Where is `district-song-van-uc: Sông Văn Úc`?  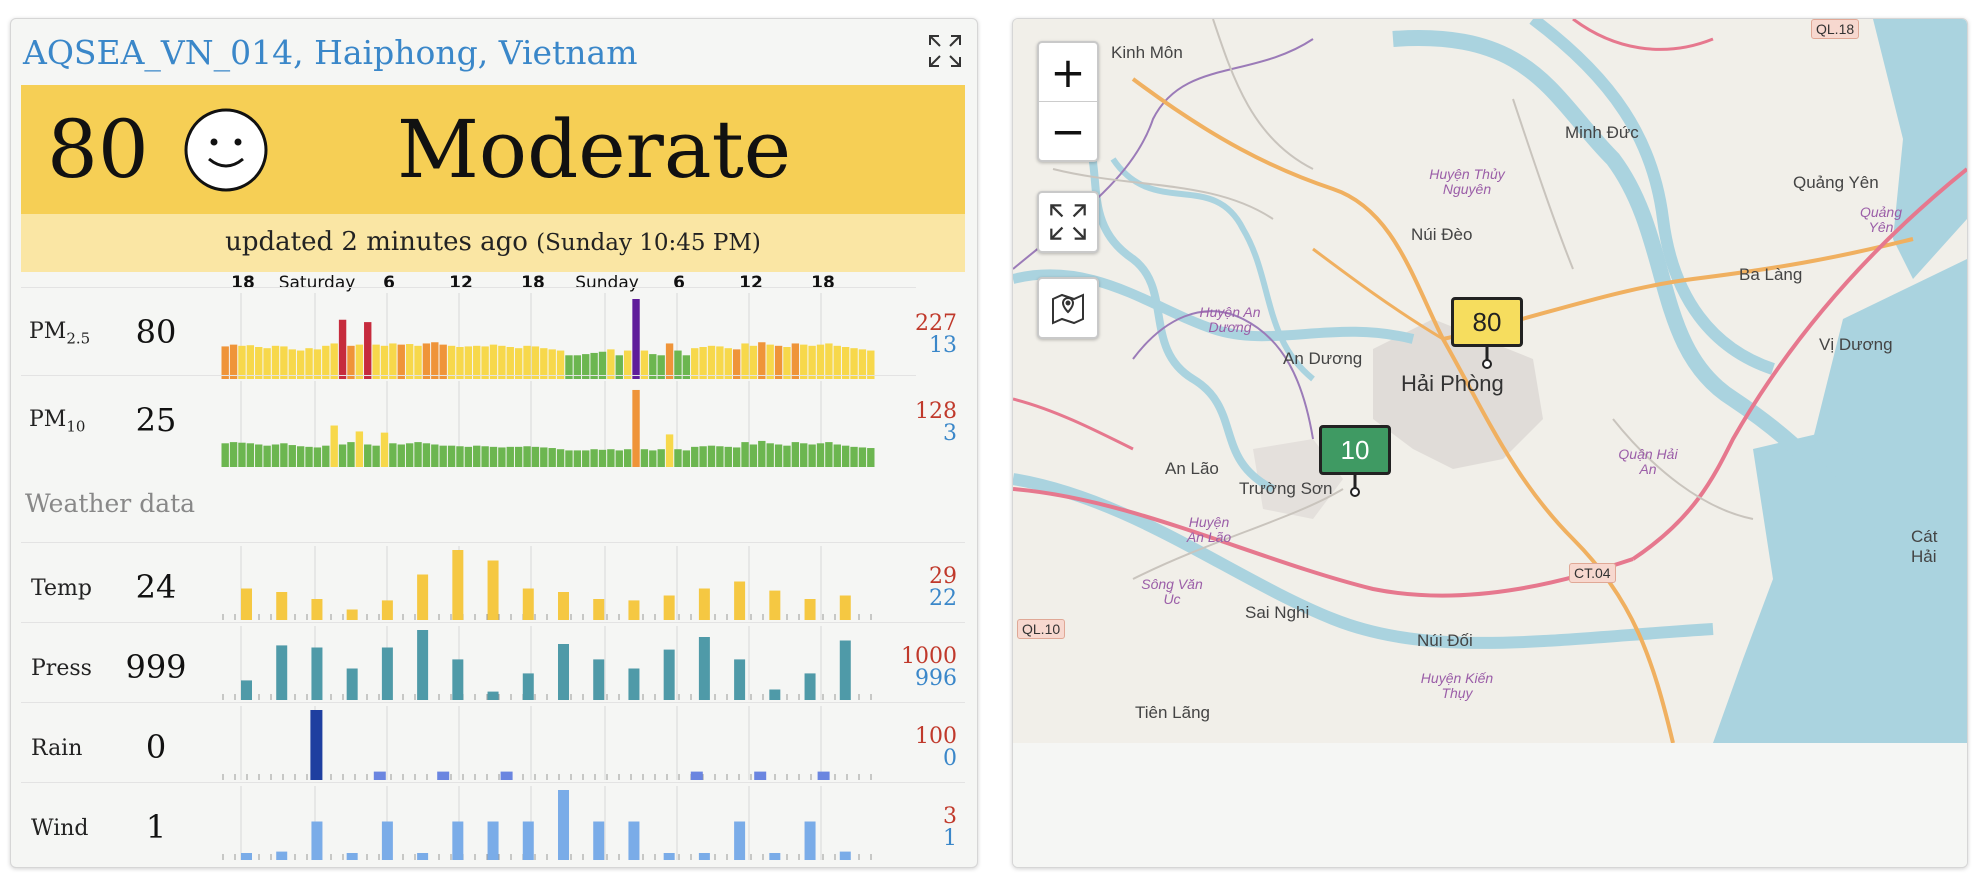
district-song-van-uc: Sông Văn Úc is located at coordinates (1172, 591).